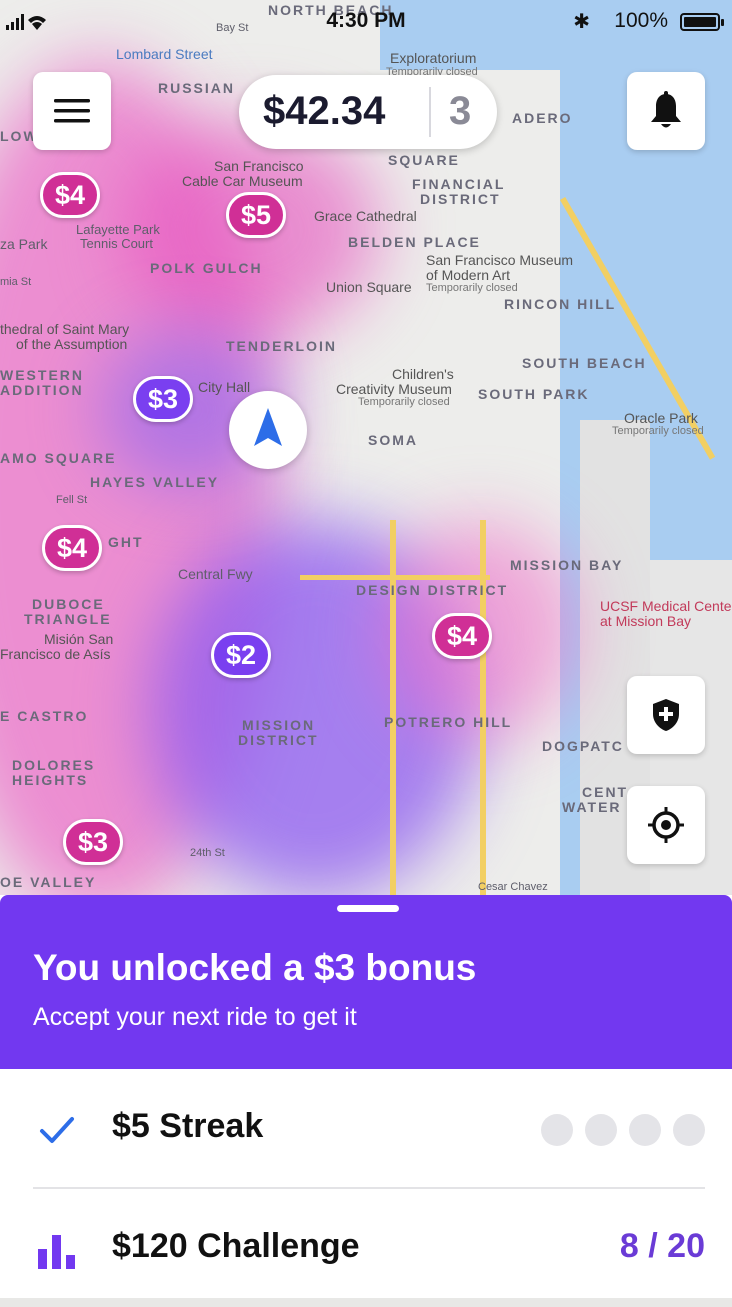 The image size is (732, 1307). Describe the element at coordinates (48, 882) in the screenshot. I see `label-noe: OE VALLEY` at that location.